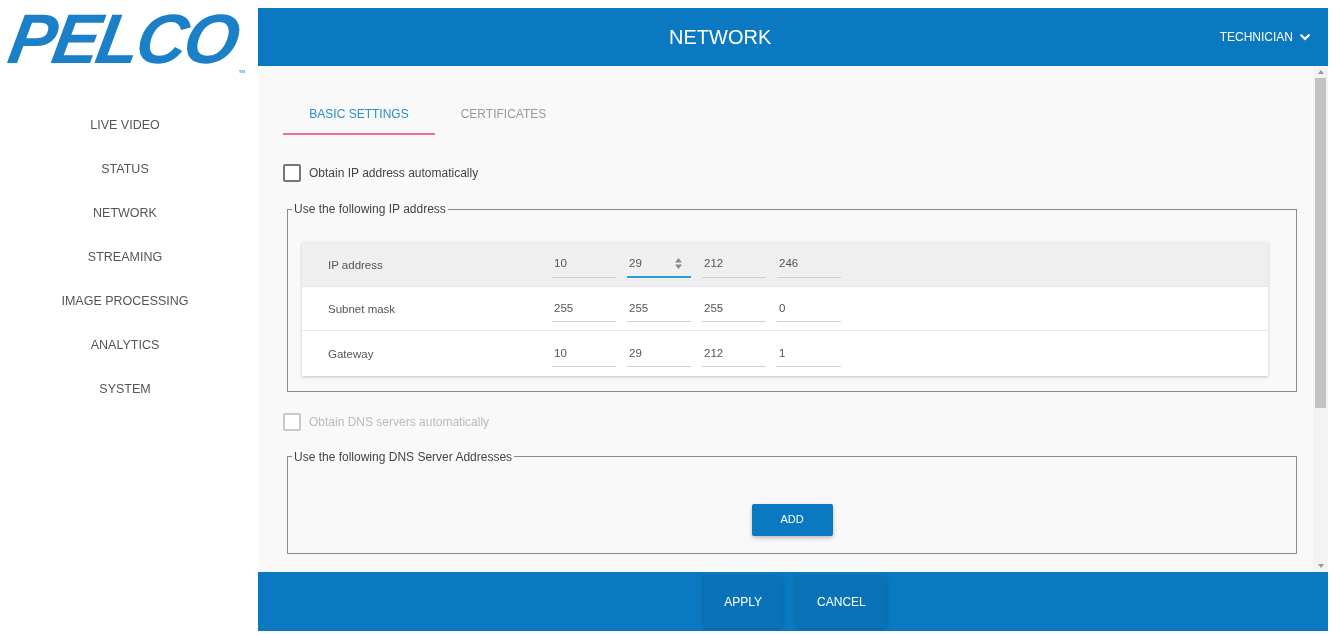  What do you see at coordinates (125, 257) in the screenshot?
I see `sidebar-item: STREAMING` at bounding box center [125, 257].